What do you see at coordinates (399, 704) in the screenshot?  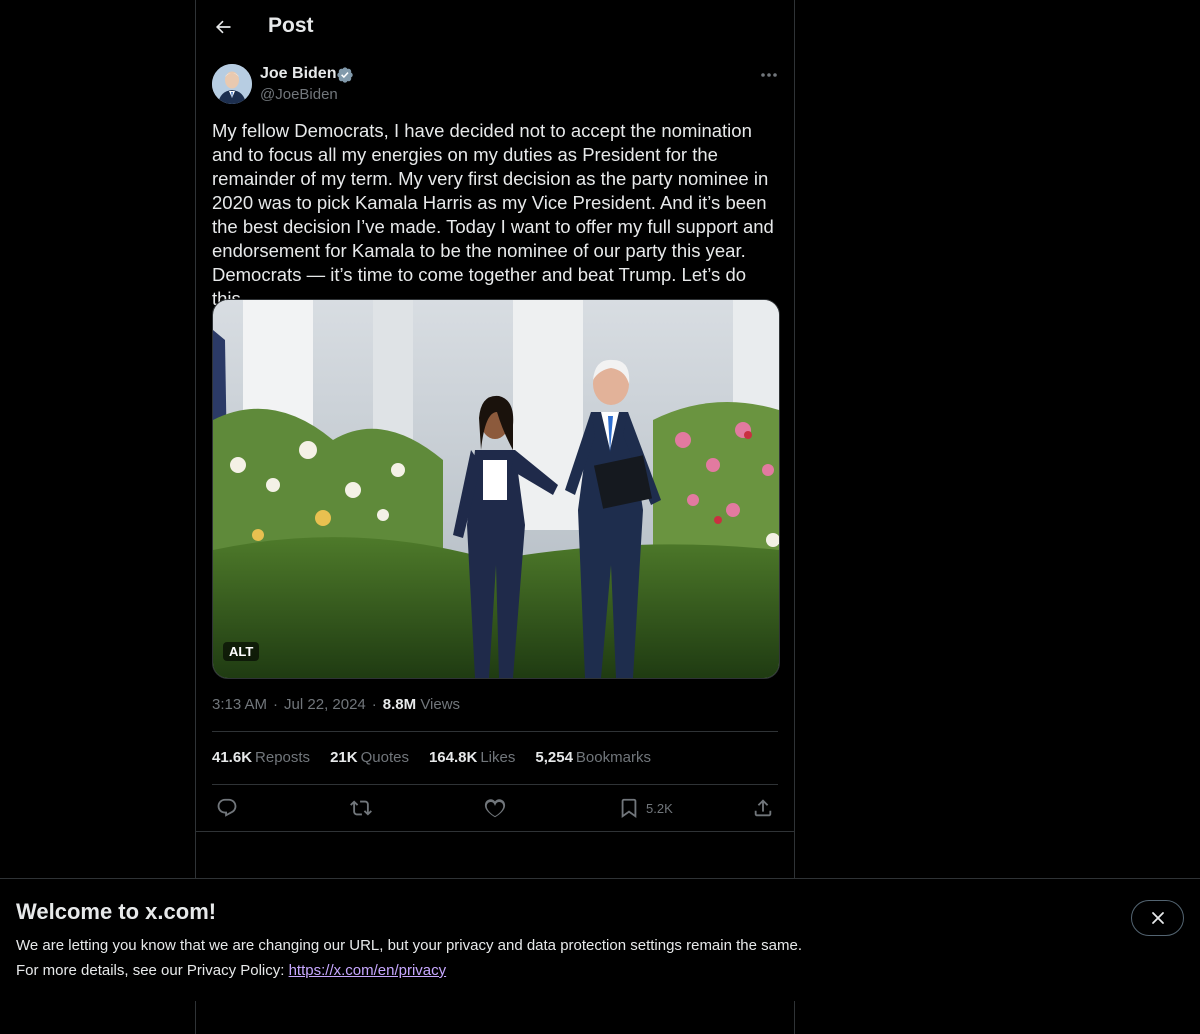 I see `views-count: 8.8M` at bounding box center [399, 704].